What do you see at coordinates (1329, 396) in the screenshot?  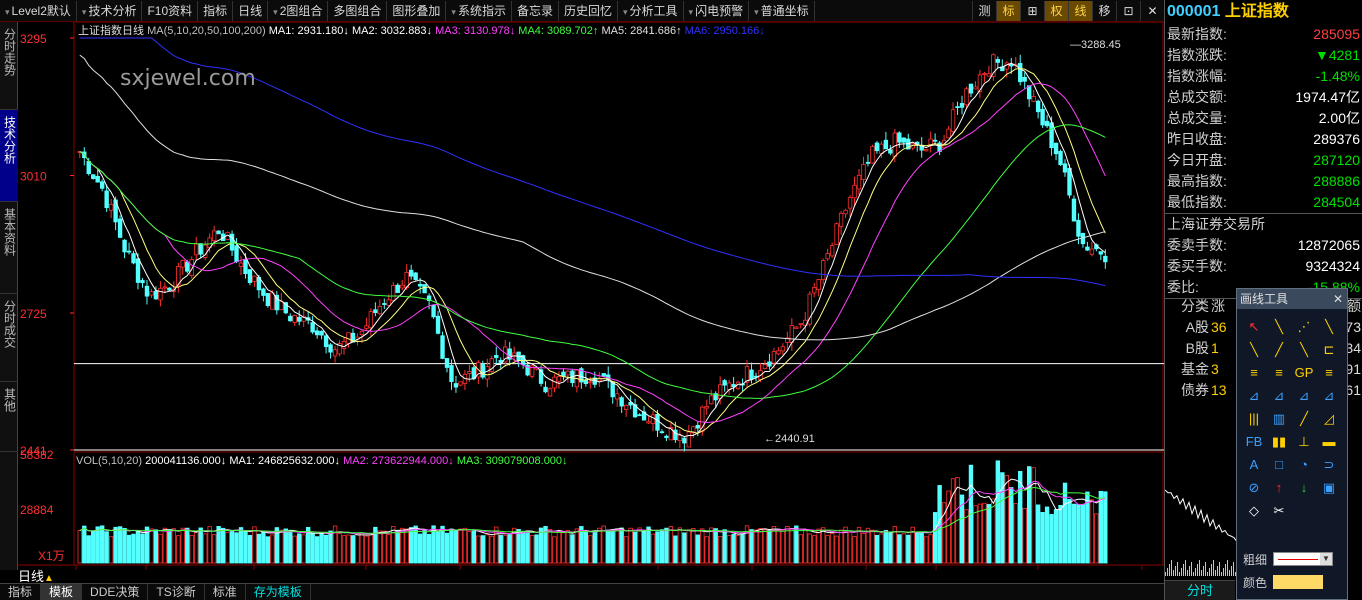 I see `drawing-tool-icon-15: ⊿` at bounding box center [1329, 396].